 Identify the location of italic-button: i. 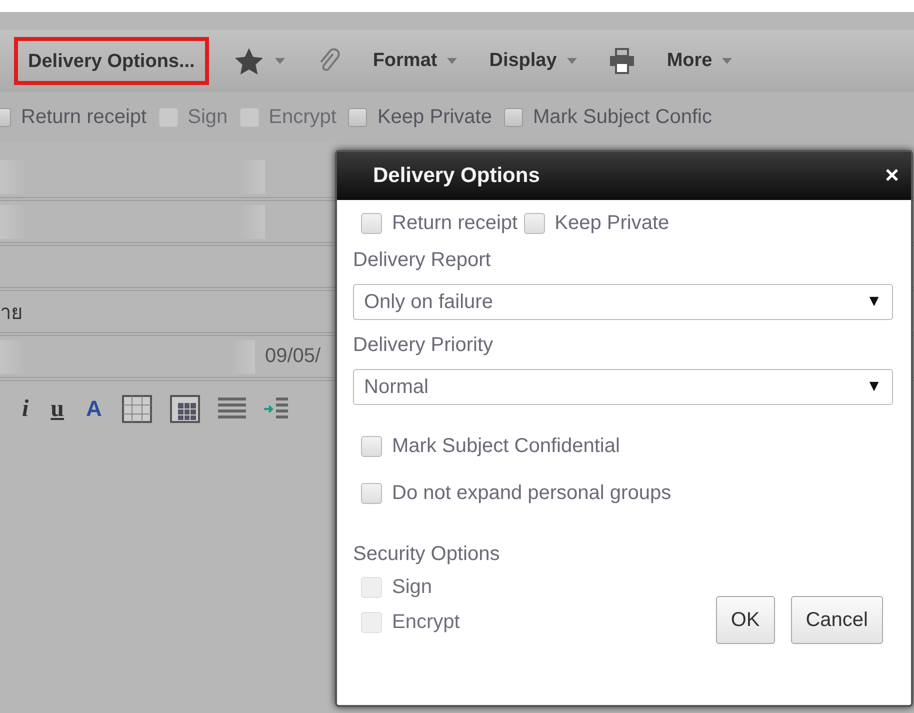
(25, 409).